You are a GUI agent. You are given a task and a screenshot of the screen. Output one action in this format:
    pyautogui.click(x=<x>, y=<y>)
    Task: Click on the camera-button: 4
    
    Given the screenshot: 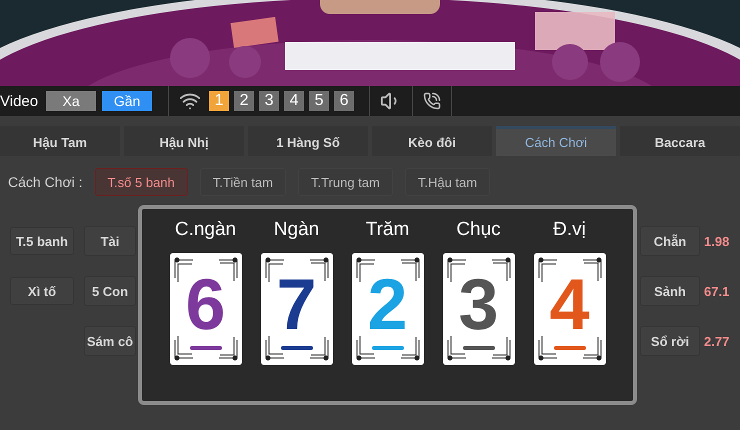 What is the action you would take?
    pyautogui.click(x=294, y=101)
    